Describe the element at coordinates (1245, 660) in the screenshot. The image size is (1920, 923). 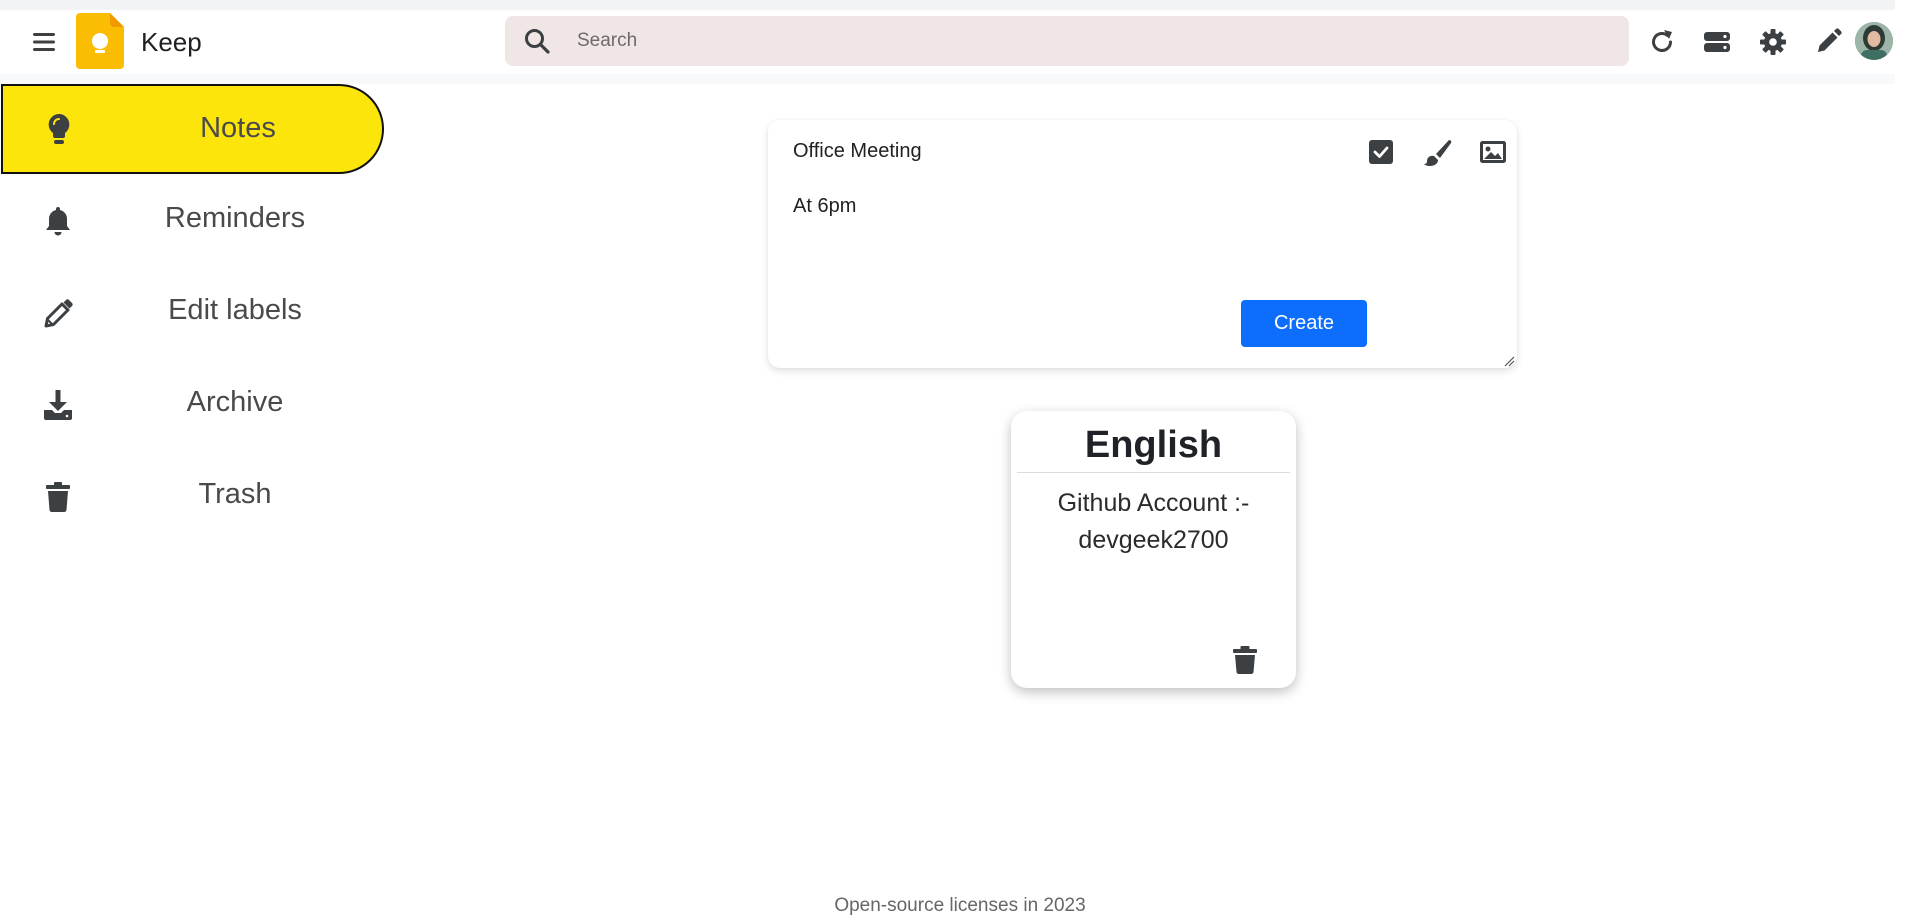
I see `delete-note-icon` at that location.